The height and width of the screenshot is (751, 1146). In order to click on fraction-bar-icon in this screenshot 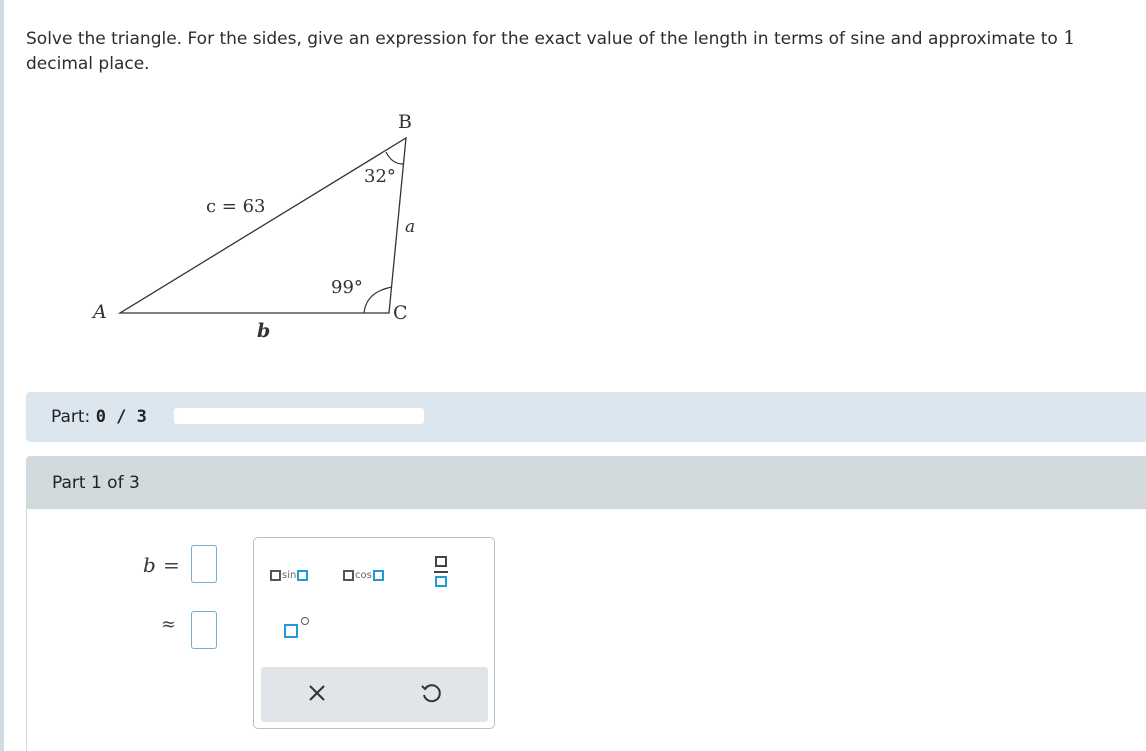, I will do `click(441, 572)`.